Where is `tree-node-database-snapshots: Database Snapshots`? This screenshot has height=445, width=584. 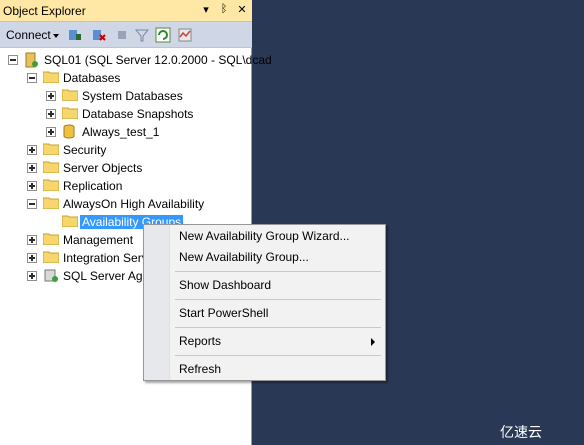
tree-node-database-snapshots: Database Snapshots is located at coordinates (126, 114).